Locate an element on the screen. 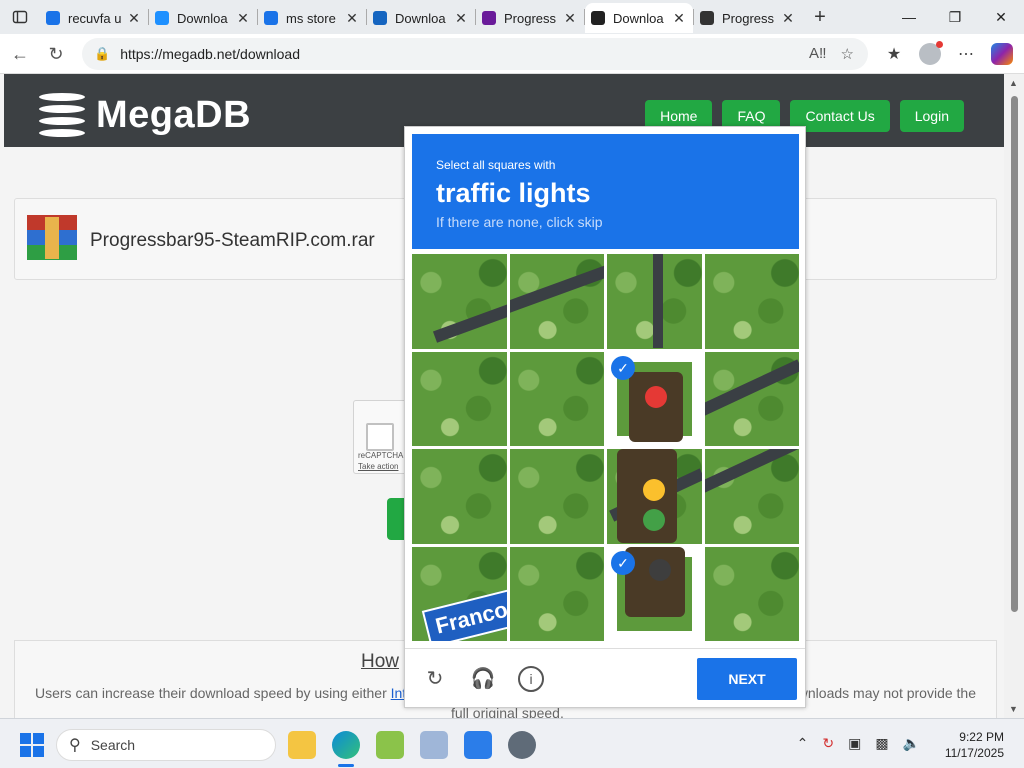  captcha-target: traffic lights is located at coordinates (513, 193).